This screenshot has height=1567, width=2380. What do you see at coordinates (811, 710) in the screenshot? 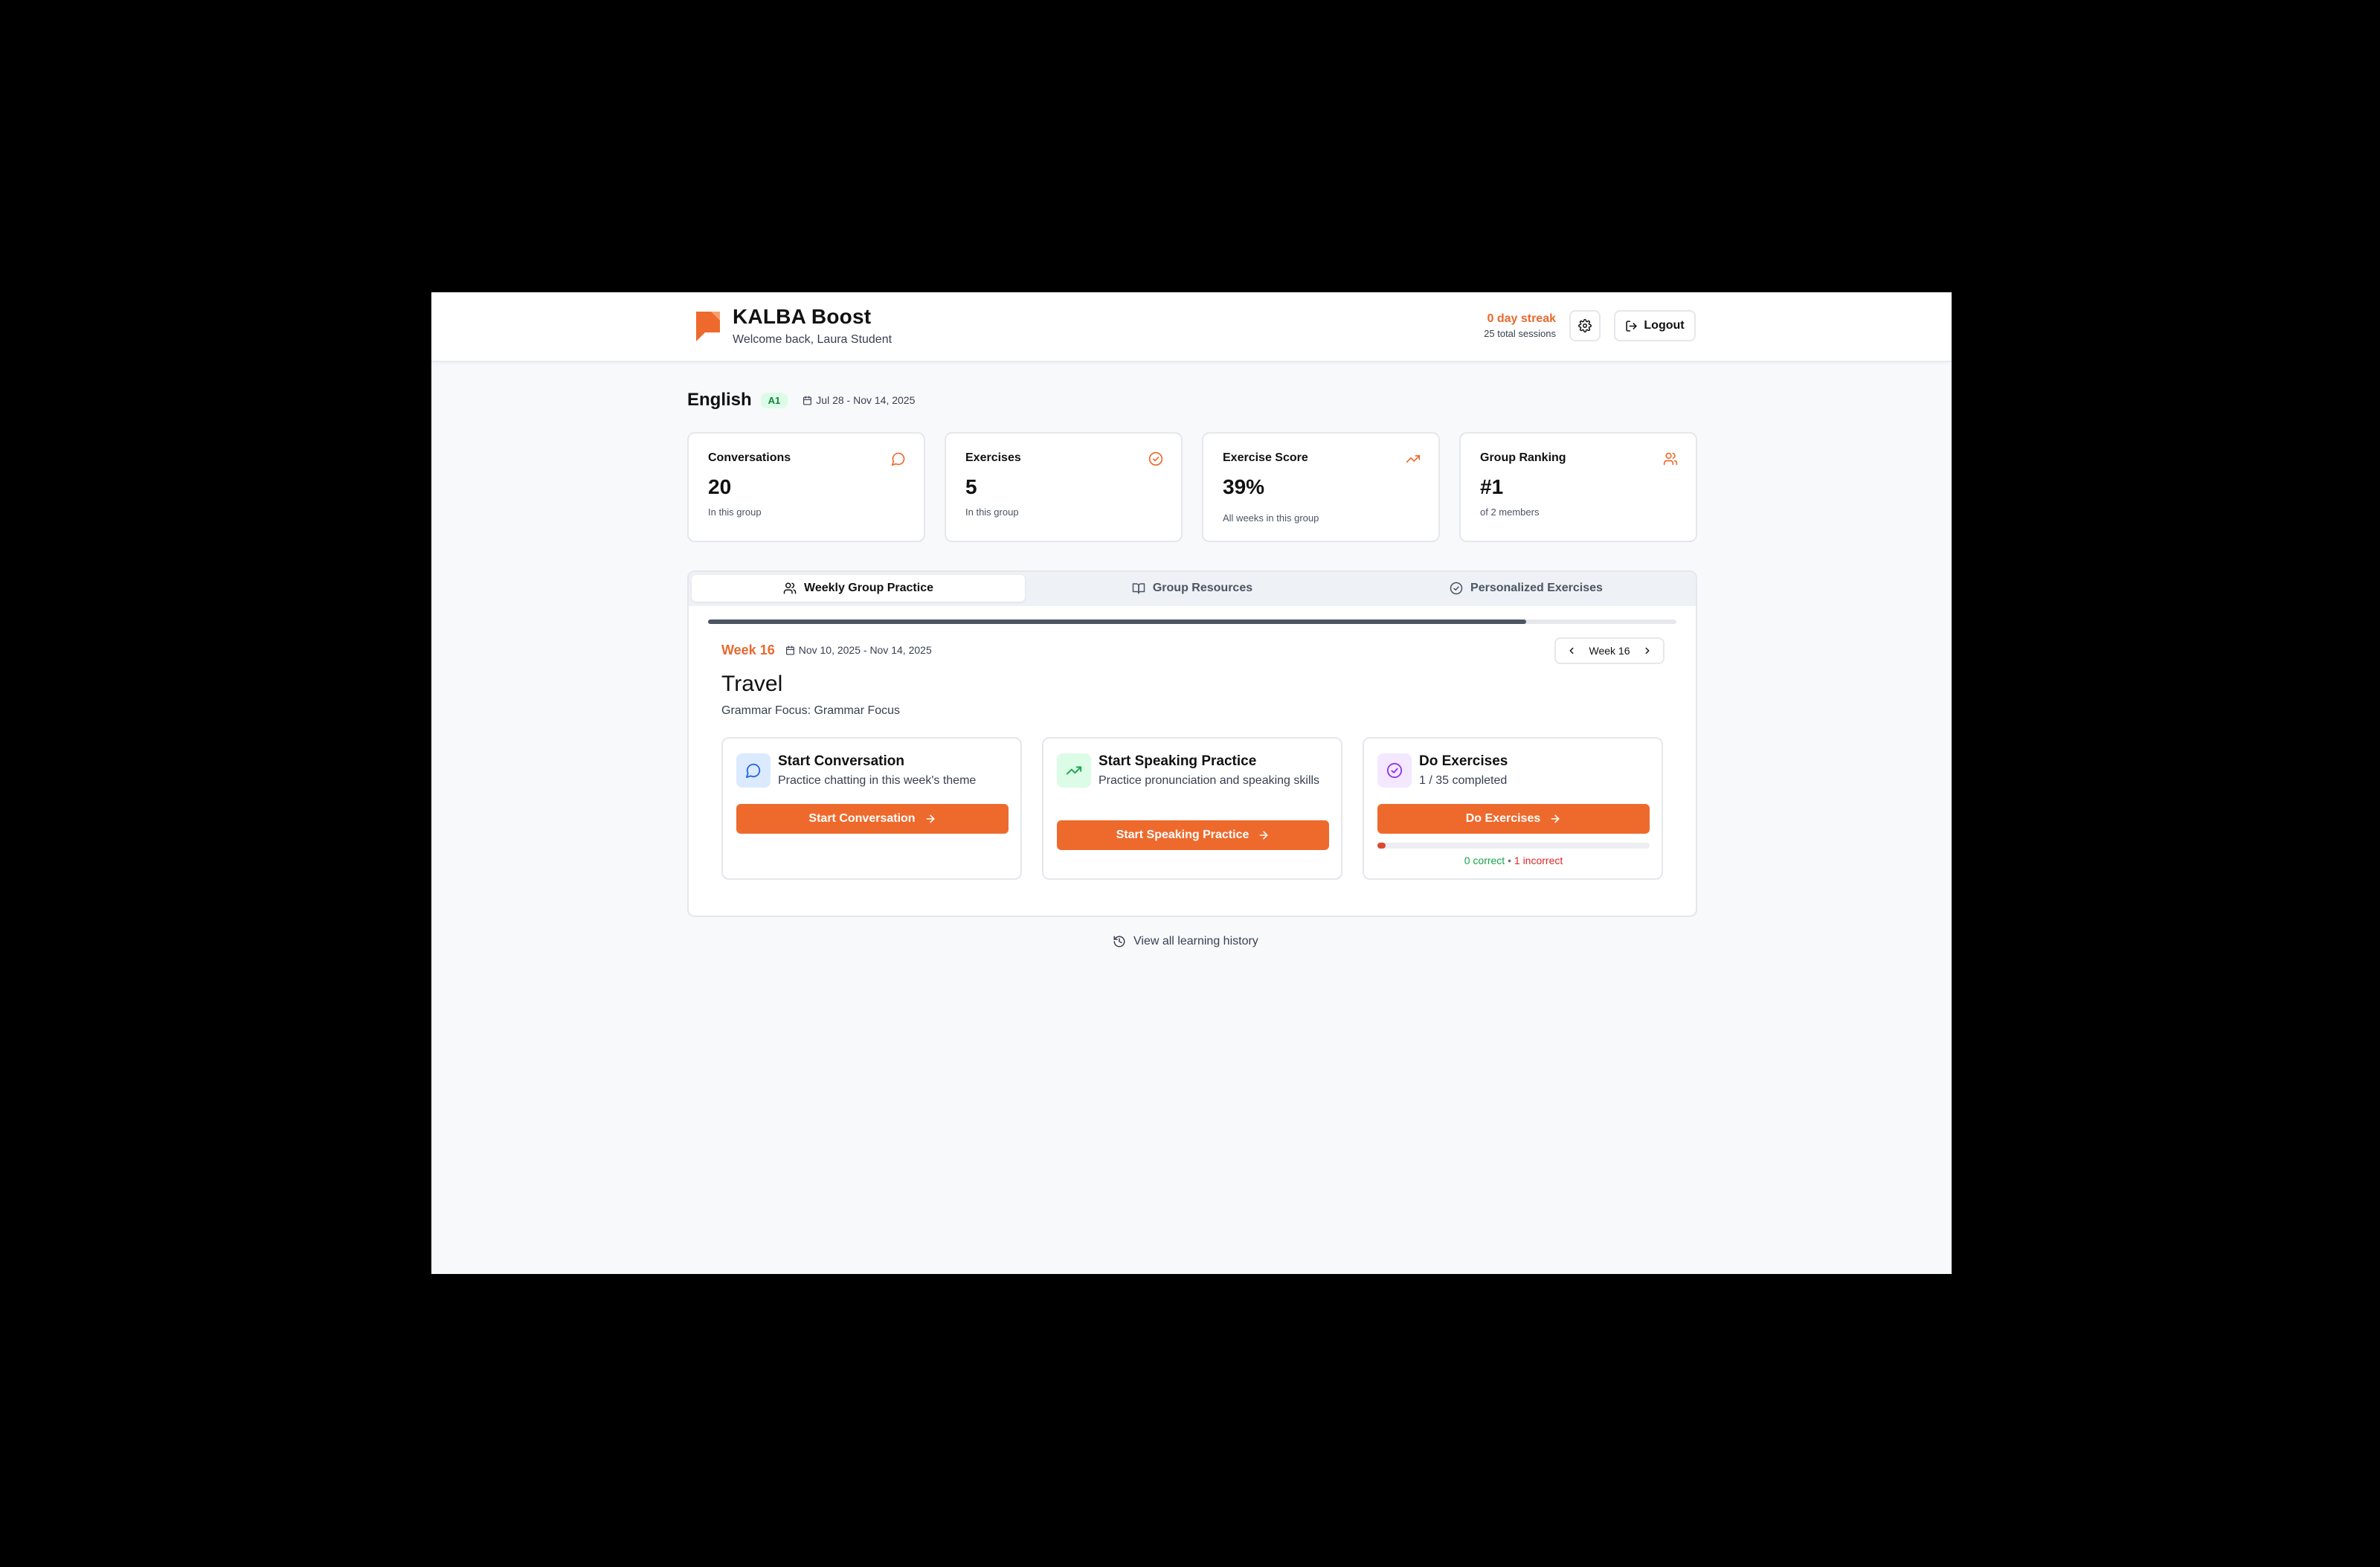
I see `grammar-focus: Grammar Focus` at bounding box center [811, 710].